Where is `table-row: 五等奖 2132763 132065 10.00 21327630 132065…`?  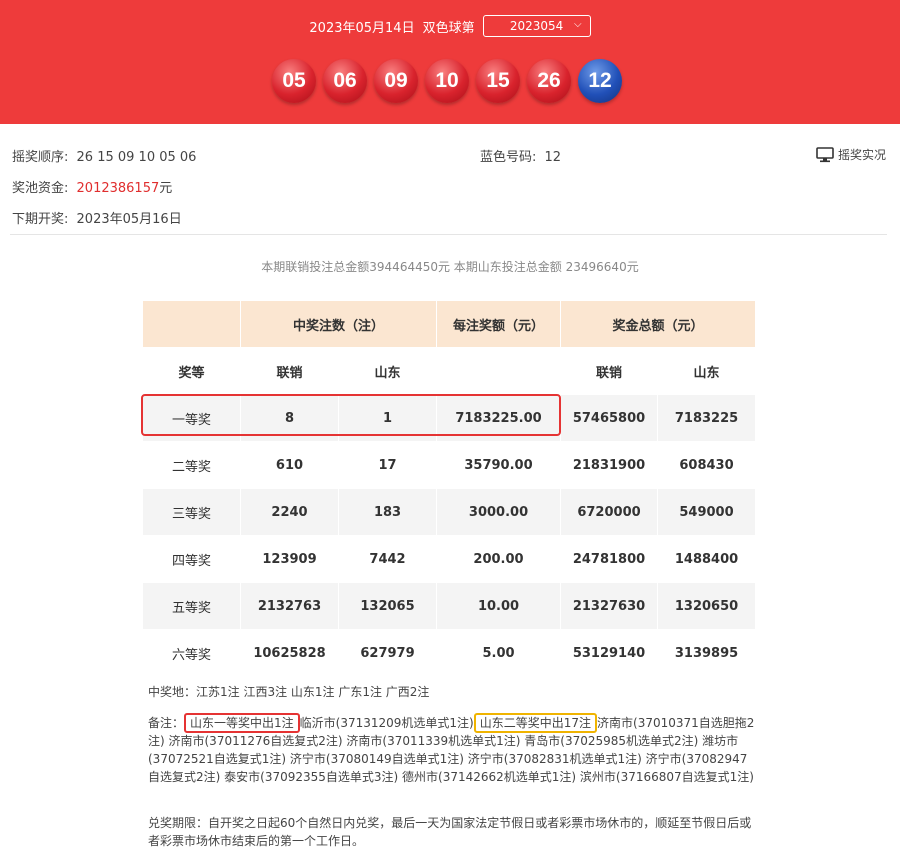 table-row: 五等奖 2132763 132065 10.00 21327630 132065… is located at coordinates (449, 606).